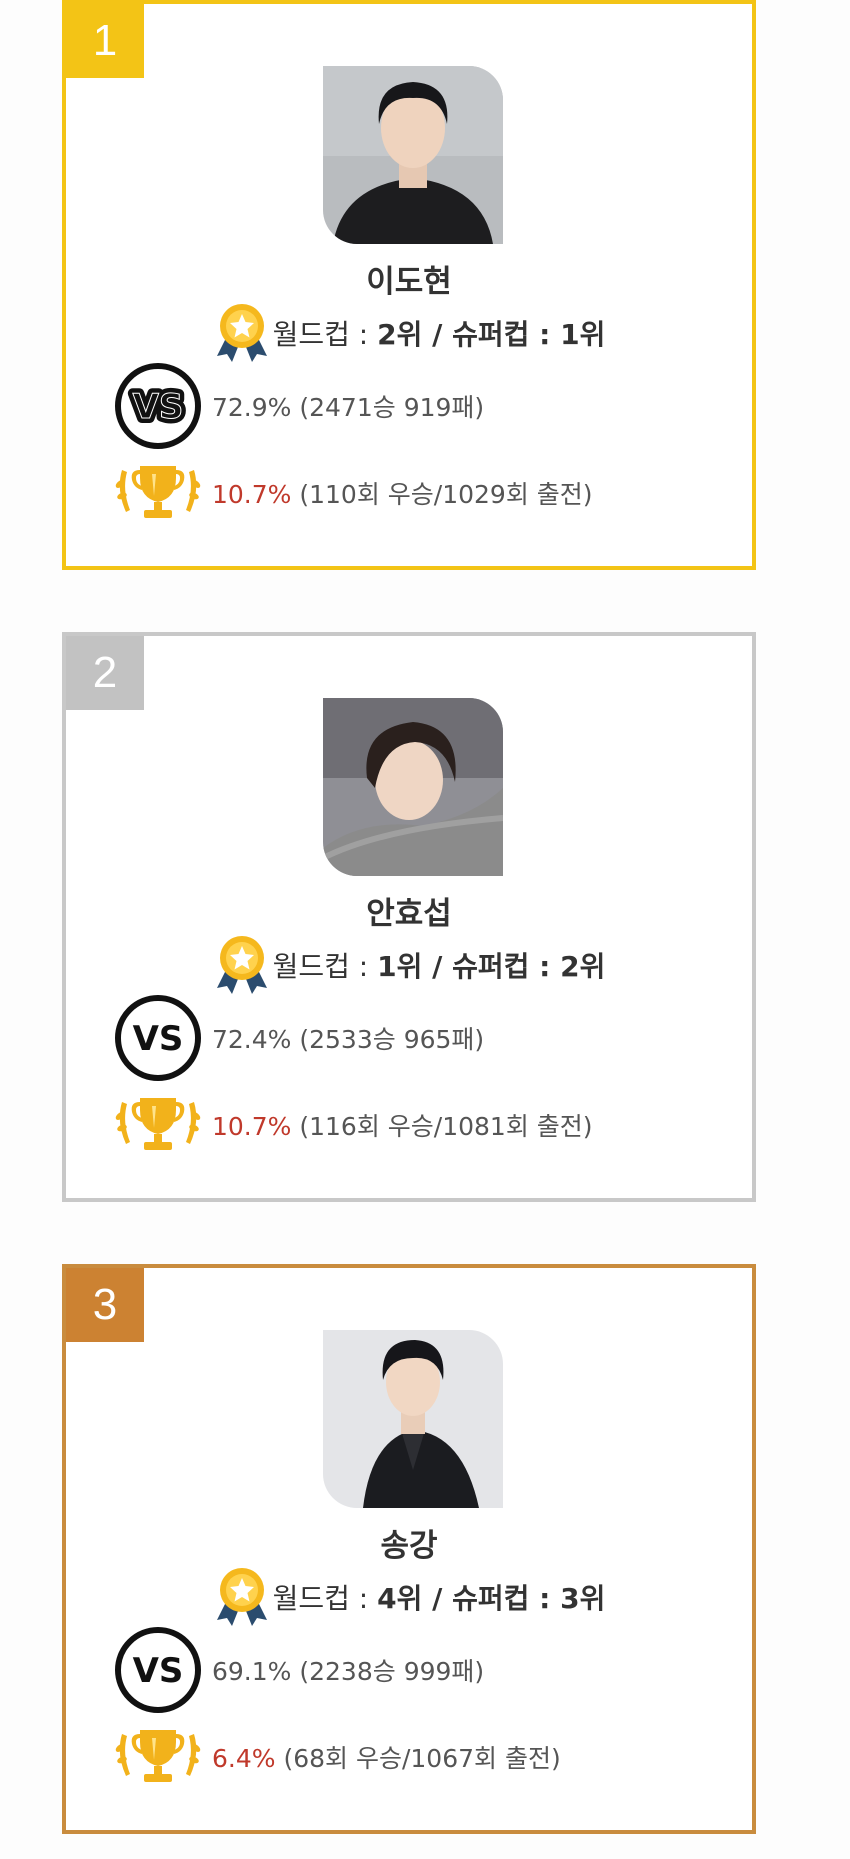  What do you see at coordinates (105, 41) in the screenshot?
I see `rank-badge: 1` at bounding box center [105, 41].